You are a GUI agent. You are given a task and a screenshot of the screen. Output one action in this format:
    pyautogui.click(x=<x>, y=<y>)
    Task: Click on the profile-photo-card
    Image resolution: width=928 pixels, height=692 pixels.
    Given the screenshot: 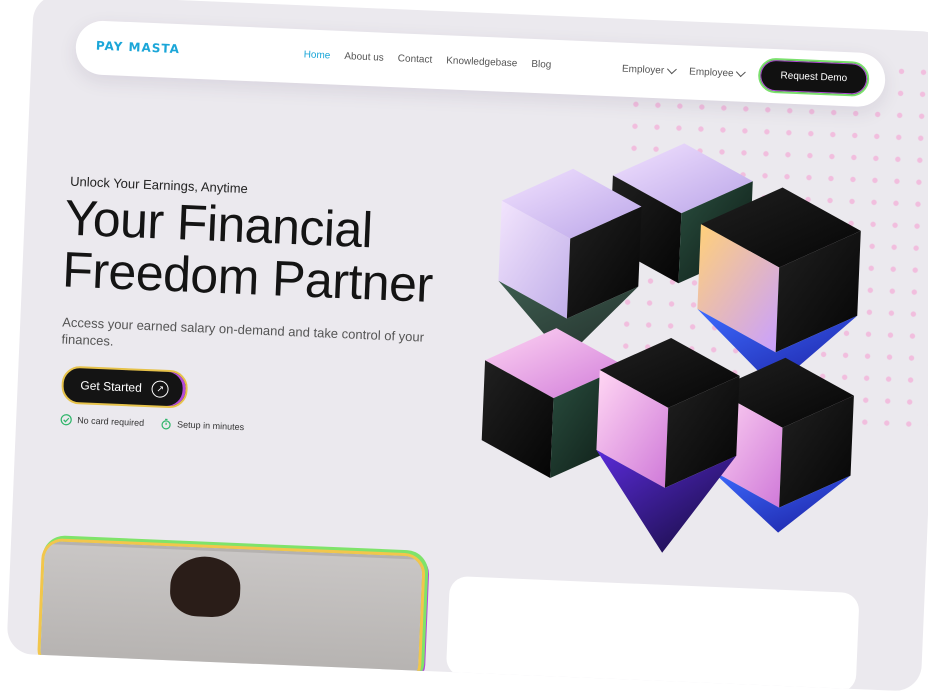 What is the action you would take?
    pyautogui.click(x=231, y=611)
    